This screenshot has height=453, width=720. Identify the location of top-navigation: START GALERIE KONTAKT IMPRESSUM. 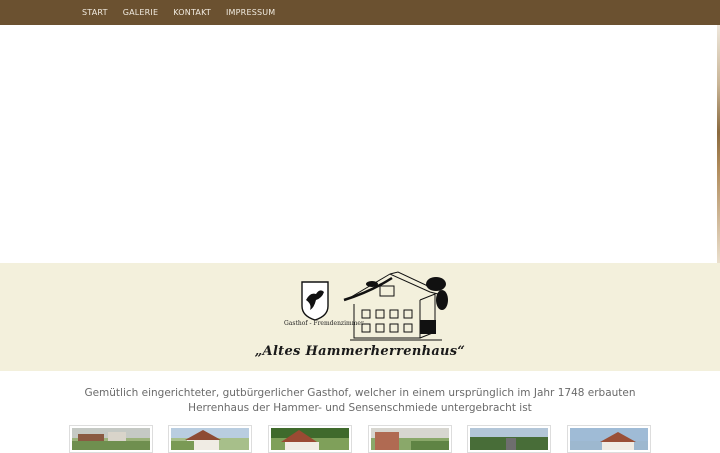
(360, 13).